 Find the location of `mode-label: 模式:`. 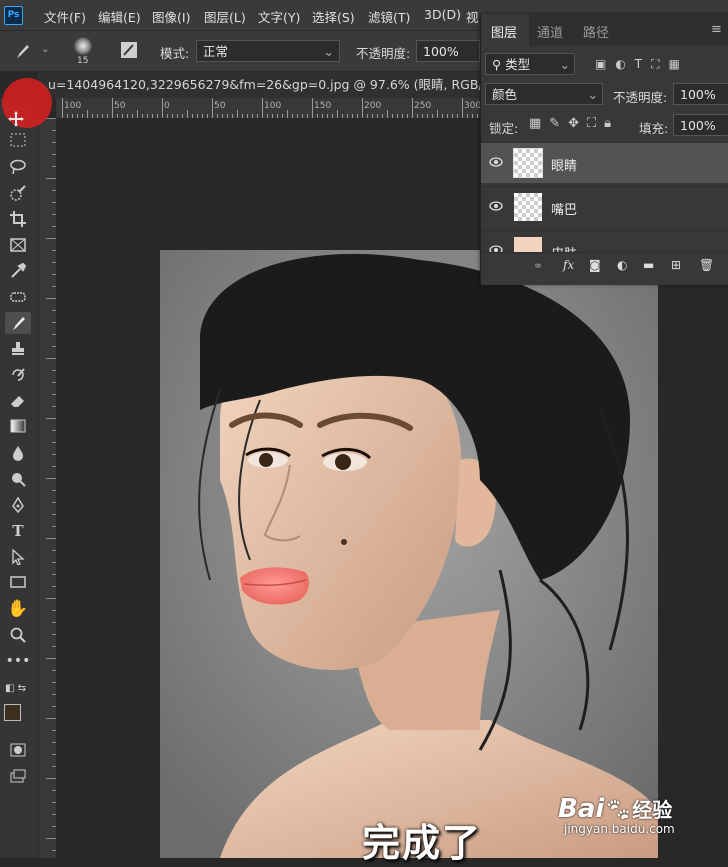

mode-label: 模式: is located at coordinates (175, 53).